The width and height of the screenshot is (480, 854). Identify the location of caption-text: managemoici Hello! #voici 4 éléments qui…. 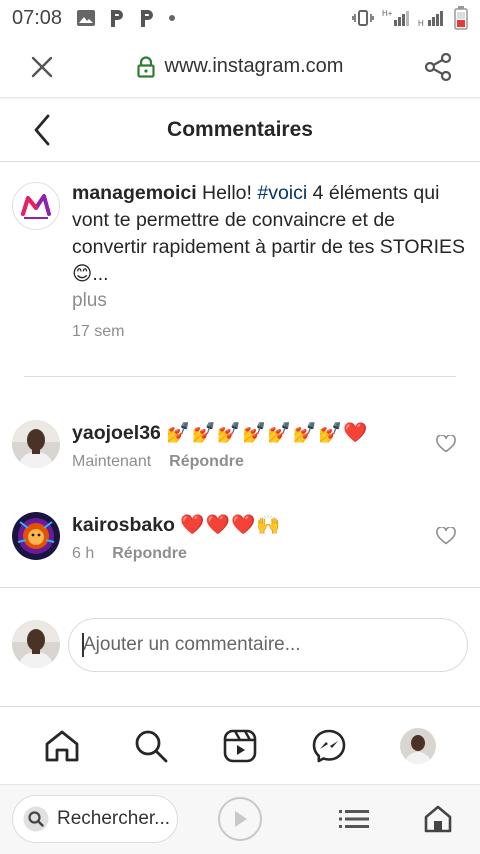
(270, 234).